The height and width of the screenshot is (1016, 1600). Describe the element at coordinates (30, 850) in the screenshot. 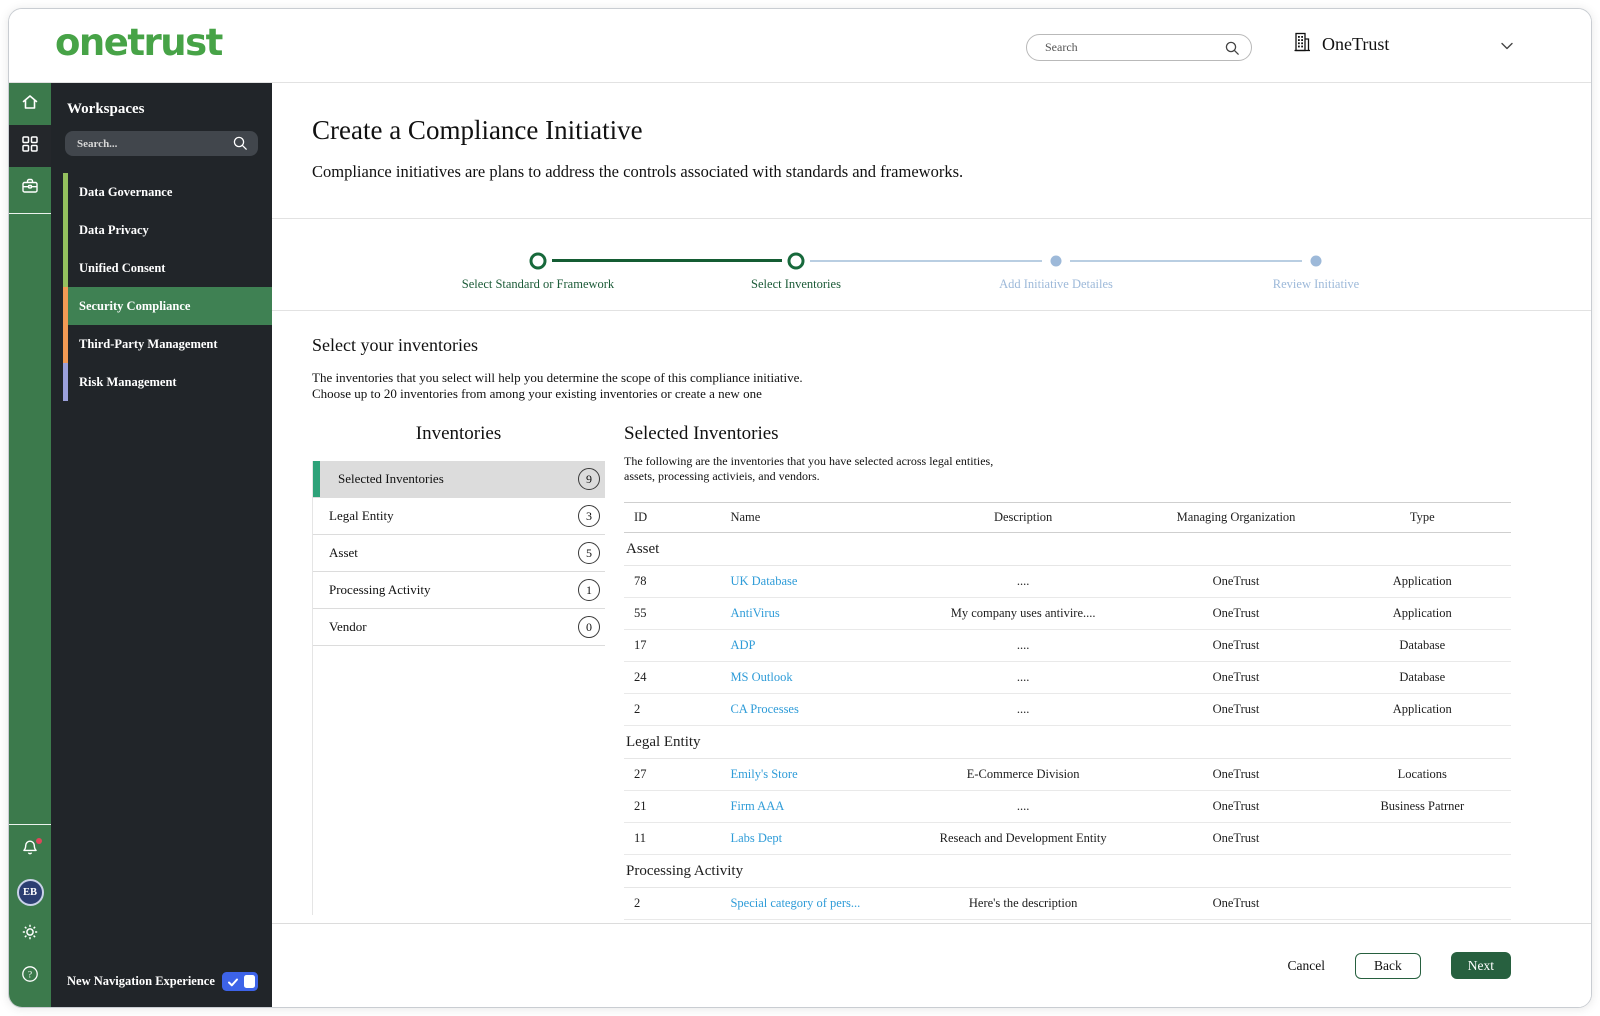

I see `notifications-button` at that location.